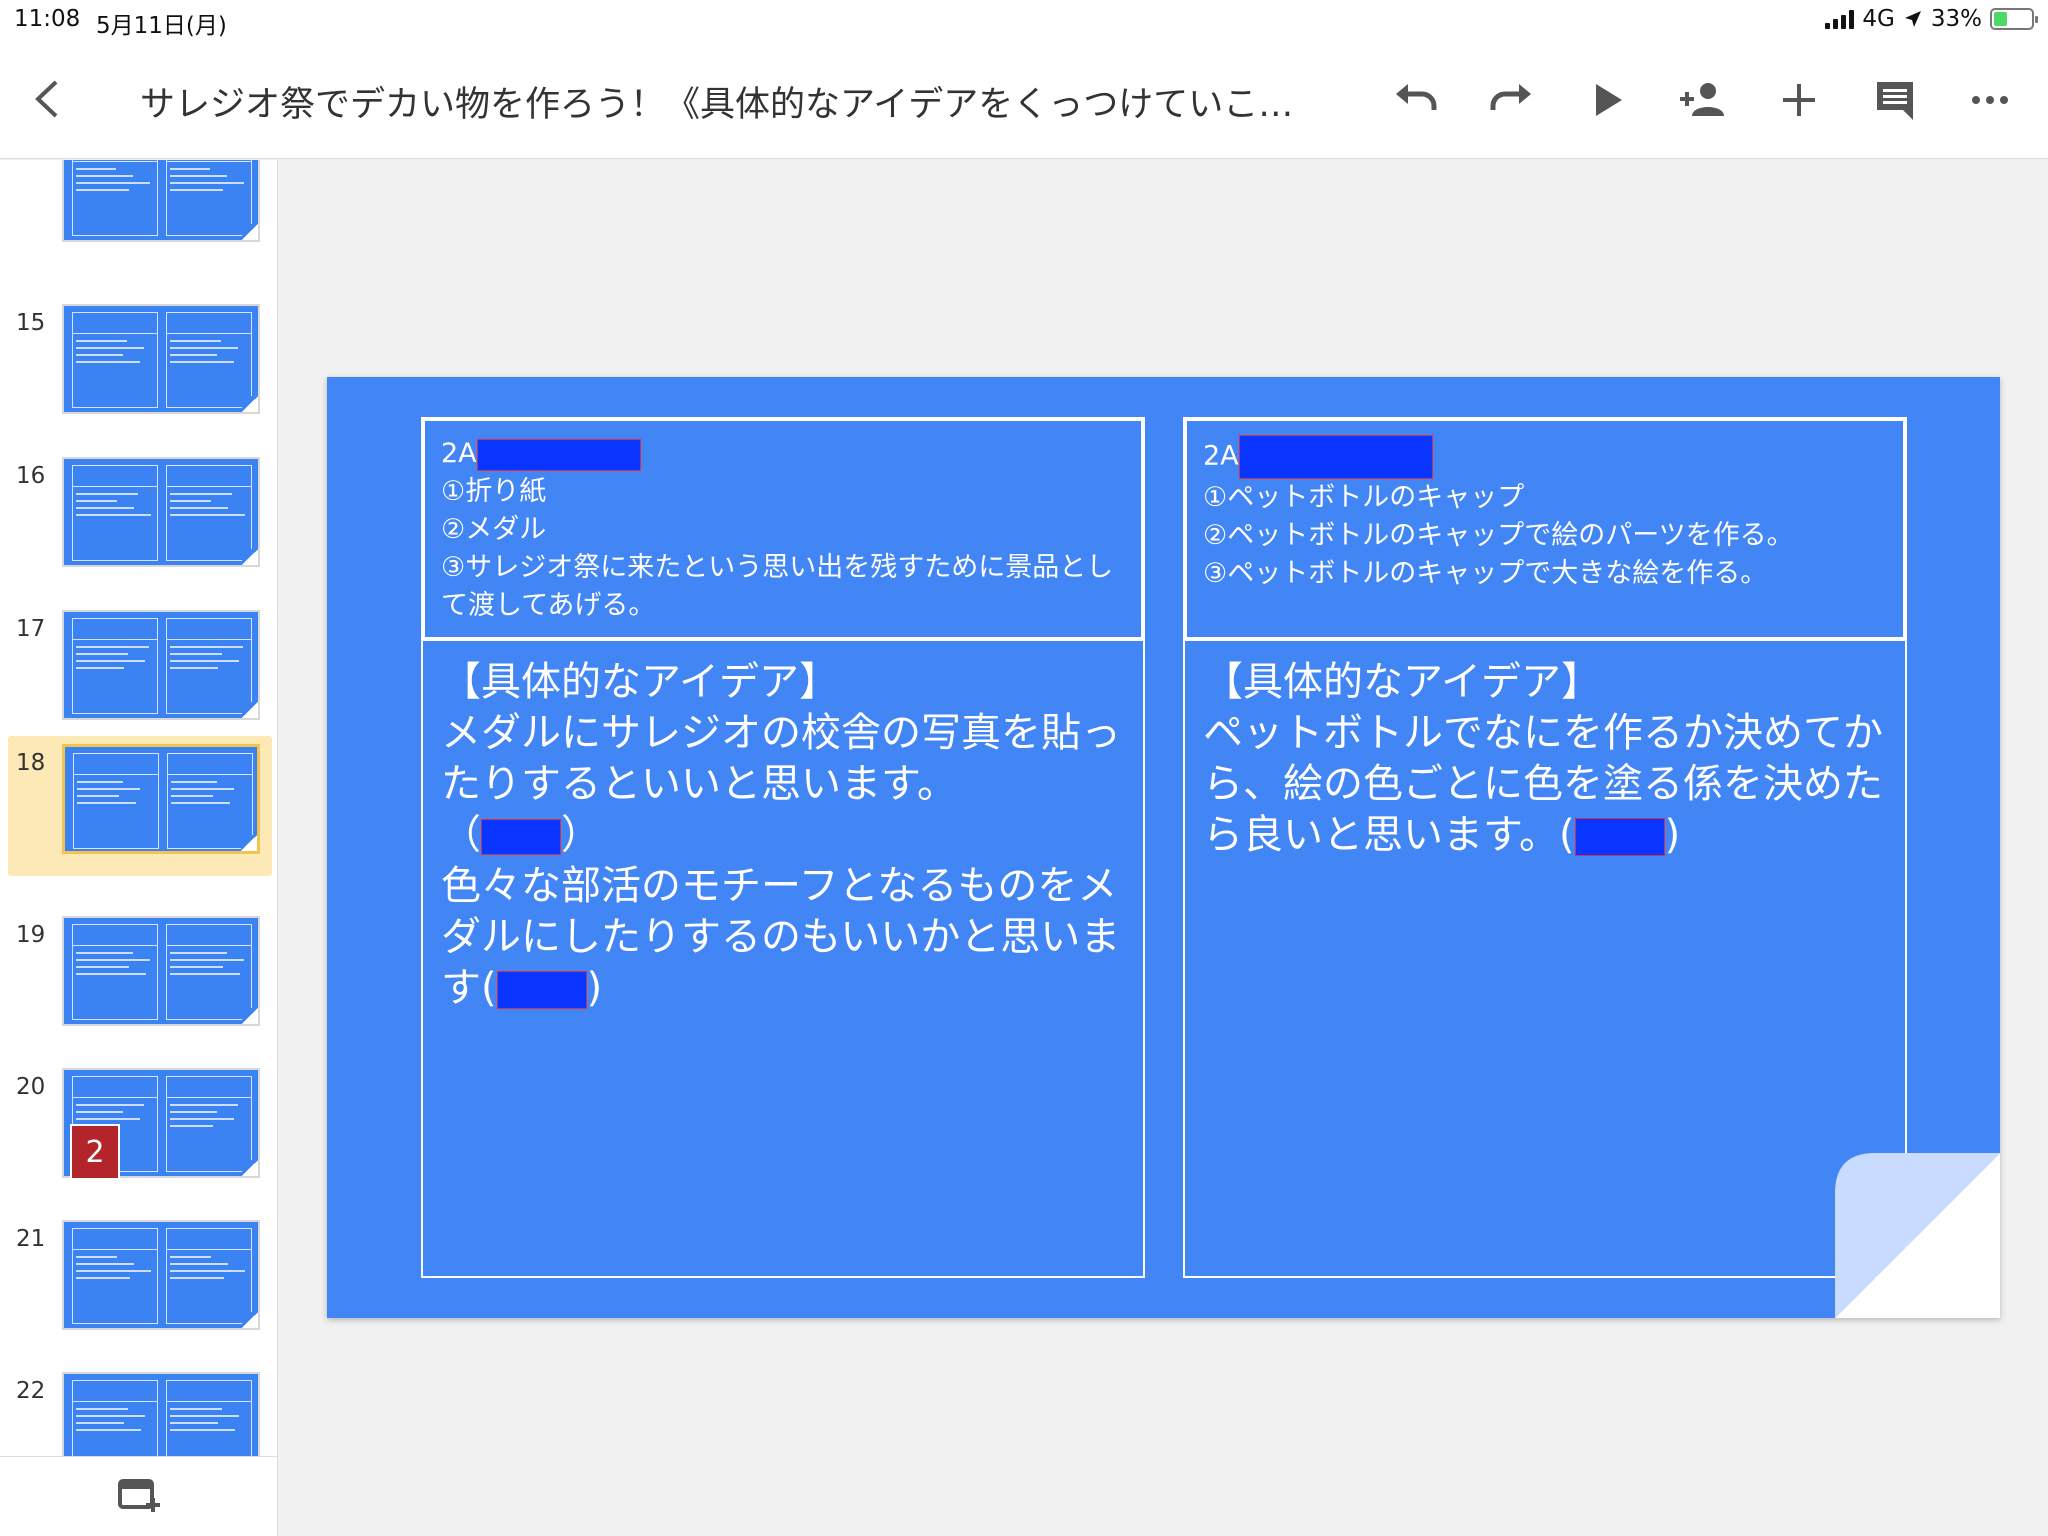 The height and width of the screenshot is (1536, 2048). Describe the element at coordinates (783, 454) in the screenshot. I see `left-student-line: 2A` at that location.